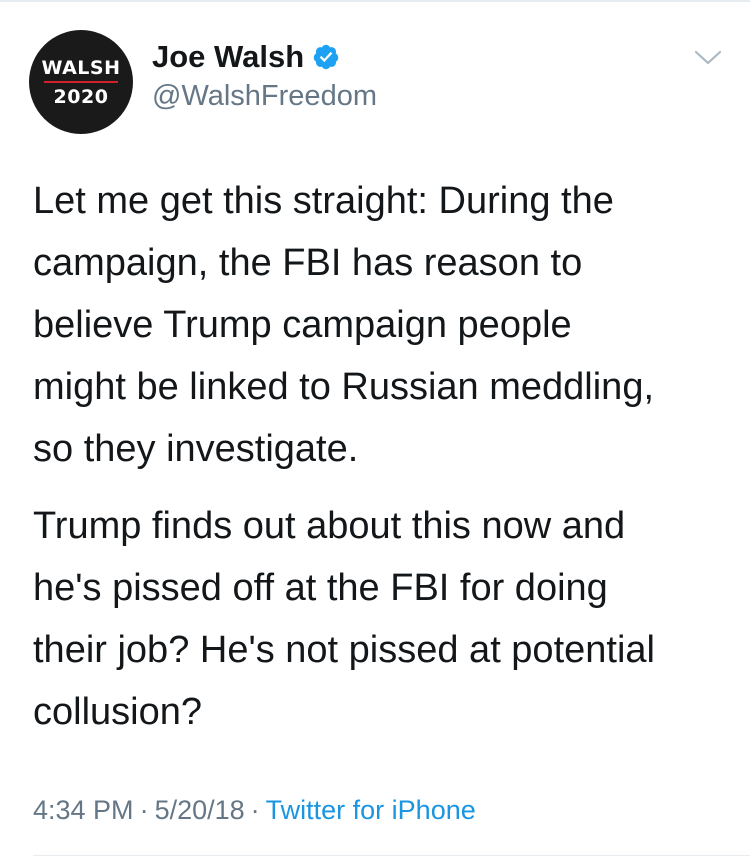 This screenshot has height=861, width=750. I want to click on avatar: WALSH 2020, so click(81, 82).